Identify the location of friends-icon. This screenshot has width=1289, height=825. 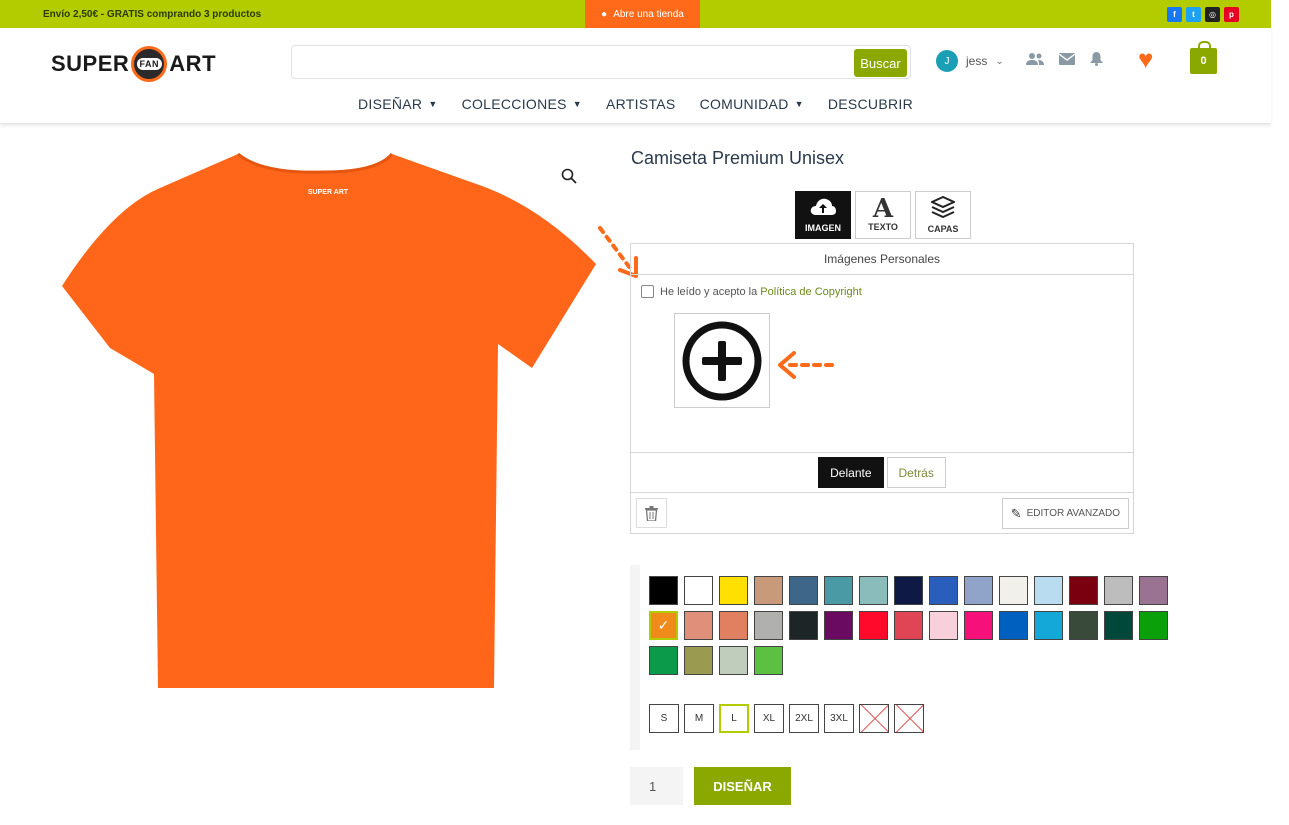
(1035, 61).